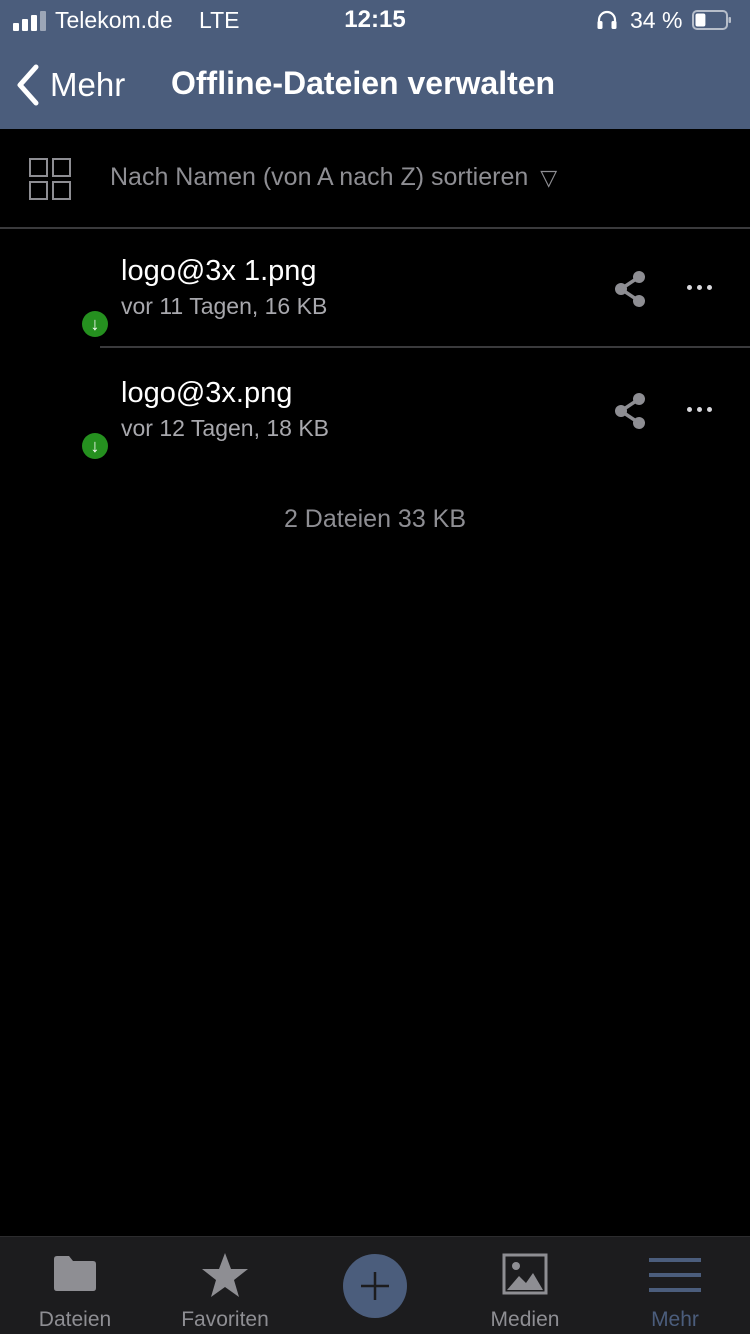 This screenshot has width=750, height=1334. What do you see at coordinates (525, 1319) in the screenshot?
I see `tab-label: Medien` at bounding box center [525, 1319].